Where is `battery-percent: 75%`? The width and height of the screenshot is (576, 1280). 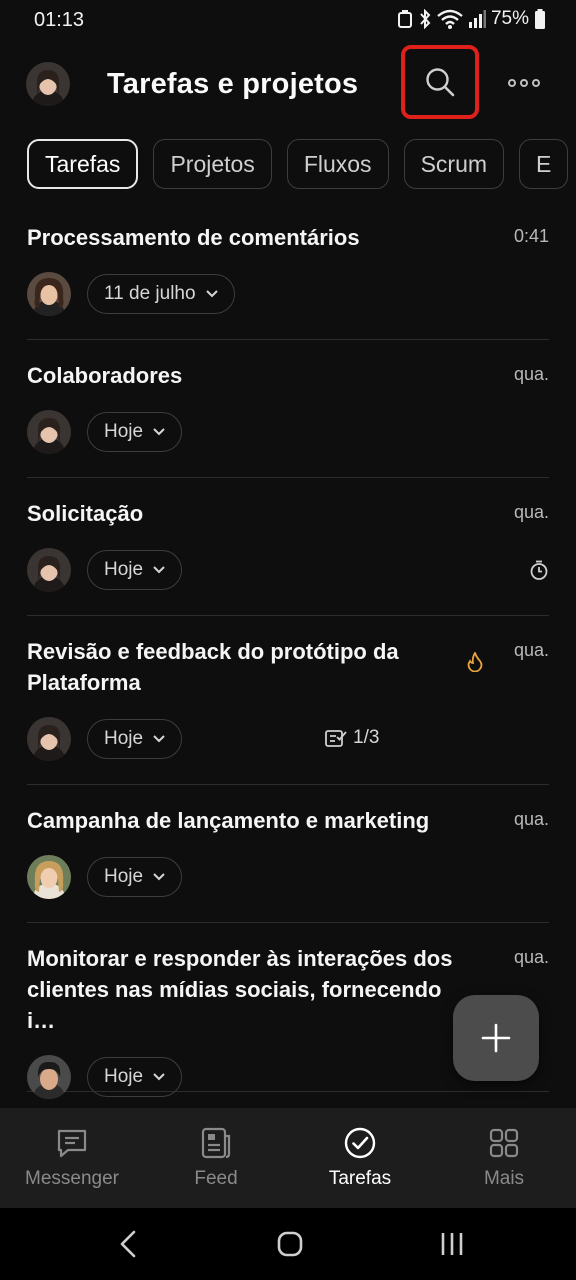
battery-percent: 75% is located at coordinates (509, 18).